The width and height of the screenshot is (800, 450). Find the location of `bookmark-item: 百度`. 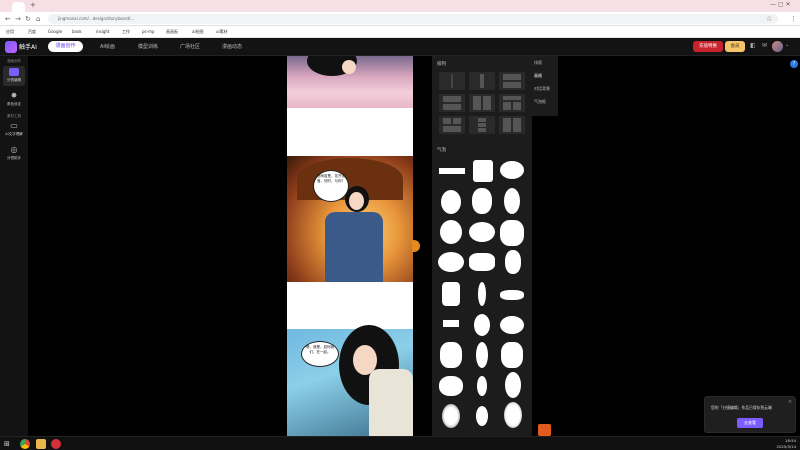

bookmark-item: 百度 is located at coordinates (32, 32).